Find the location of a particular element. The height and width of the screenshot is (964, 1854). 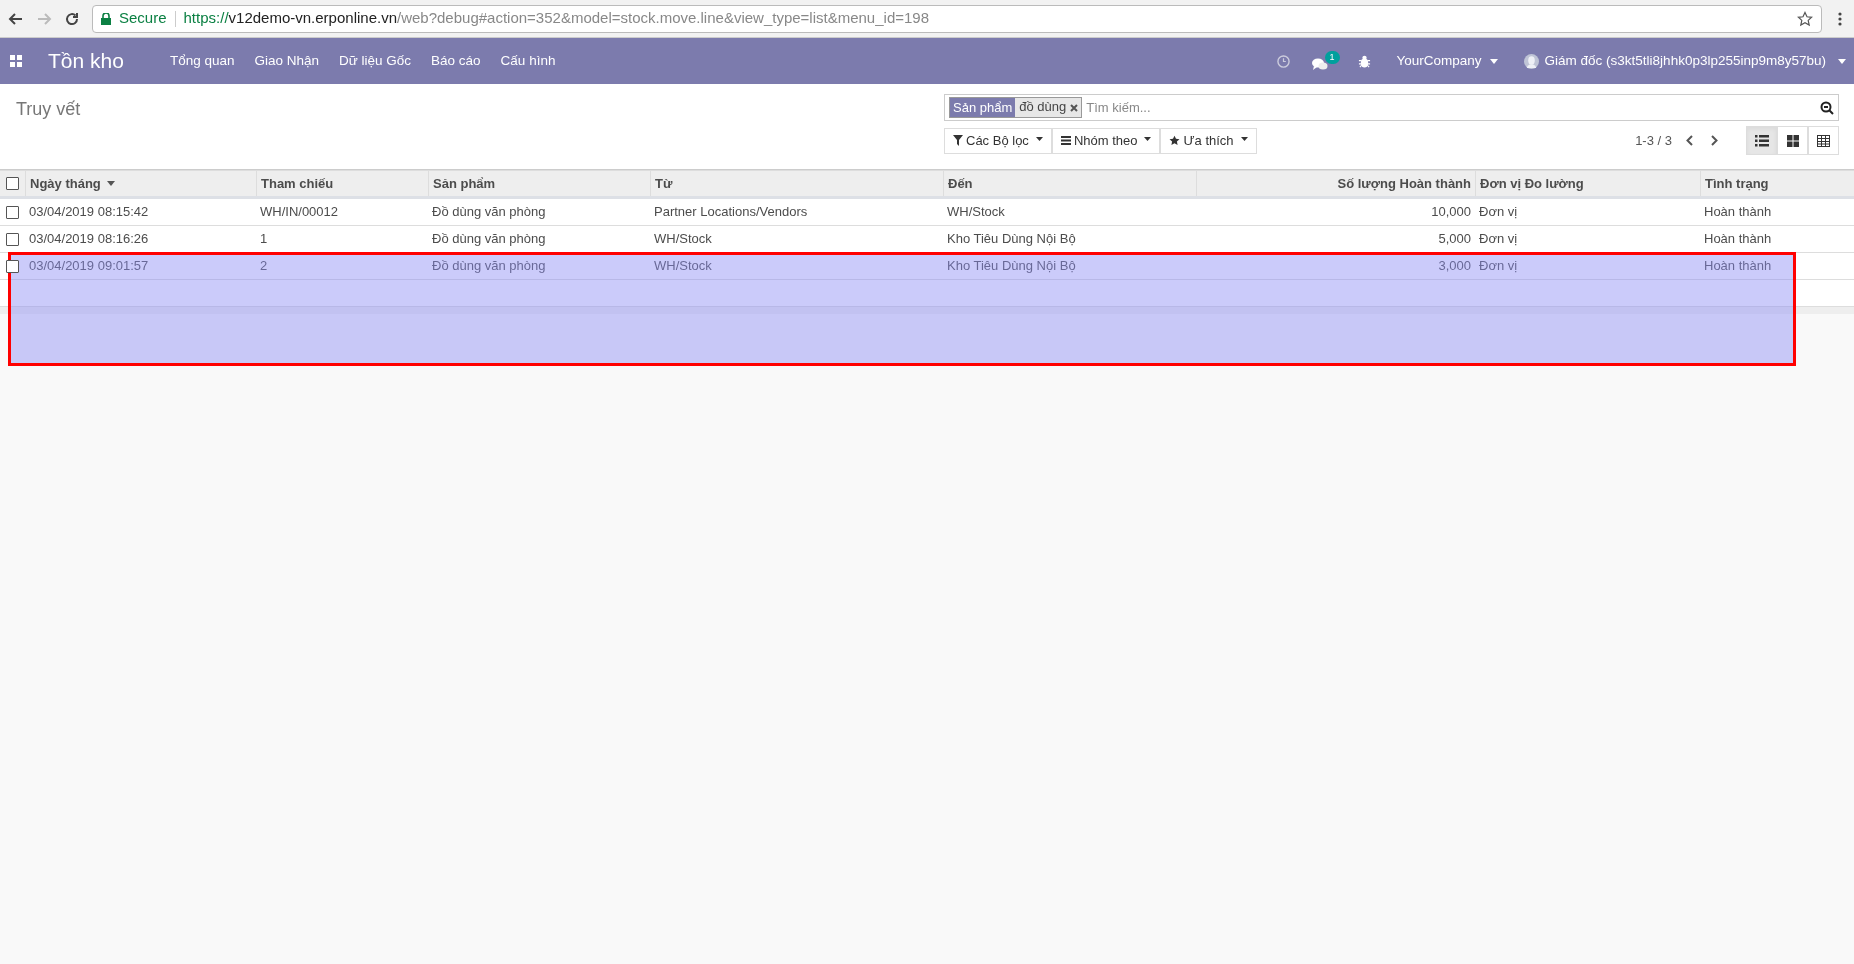

table-view-icon is located at coordinates (1823, 140).